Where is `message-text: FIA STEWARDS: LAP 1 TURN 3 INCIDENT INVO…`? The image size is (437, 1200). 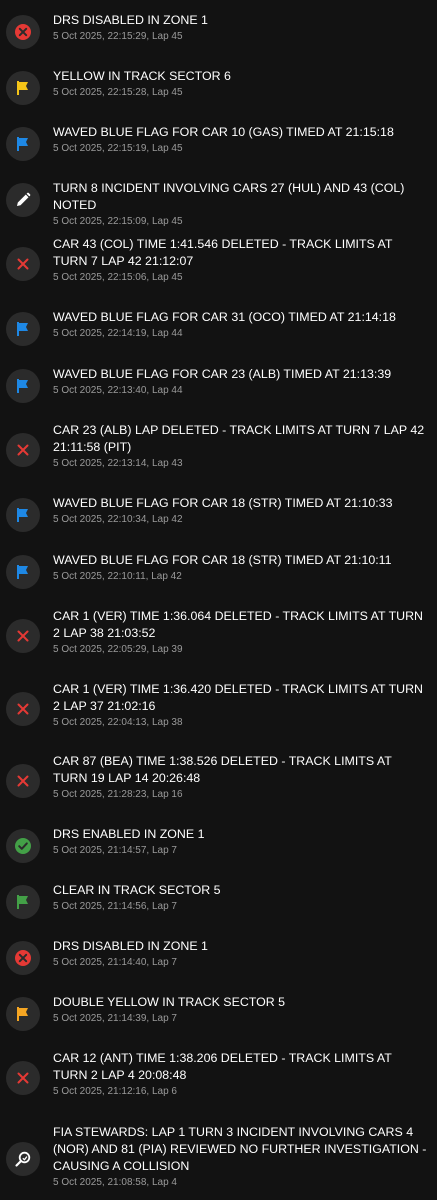 message-text: FIA STEWARDS: LAP 1 TURN 3 INCIDENT INVO… is located at coordinates (240, 1149).